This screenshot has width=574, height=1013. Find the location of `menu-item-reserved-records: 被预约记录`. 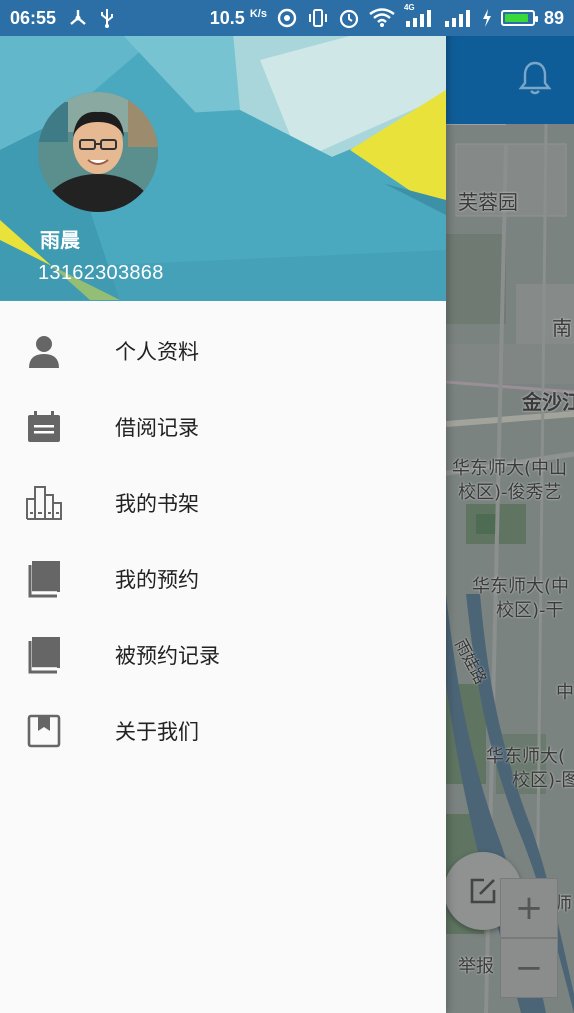

menu-item-reserved-records: 被预约记录 is located at coordinates (223, 655).